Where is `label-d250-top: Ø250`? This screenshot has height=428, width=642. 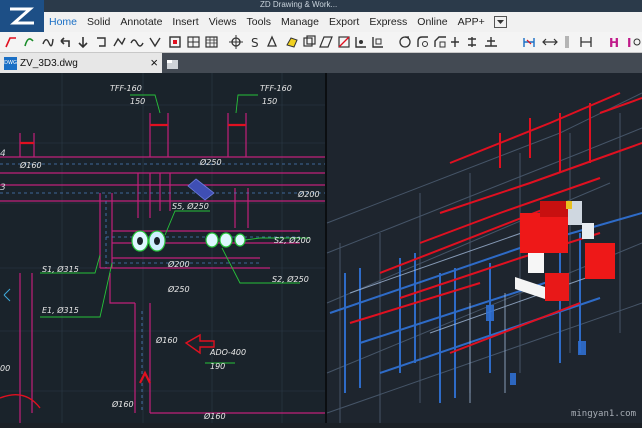 label-d250-top: Ø250 is located at coordinates (210, 162).